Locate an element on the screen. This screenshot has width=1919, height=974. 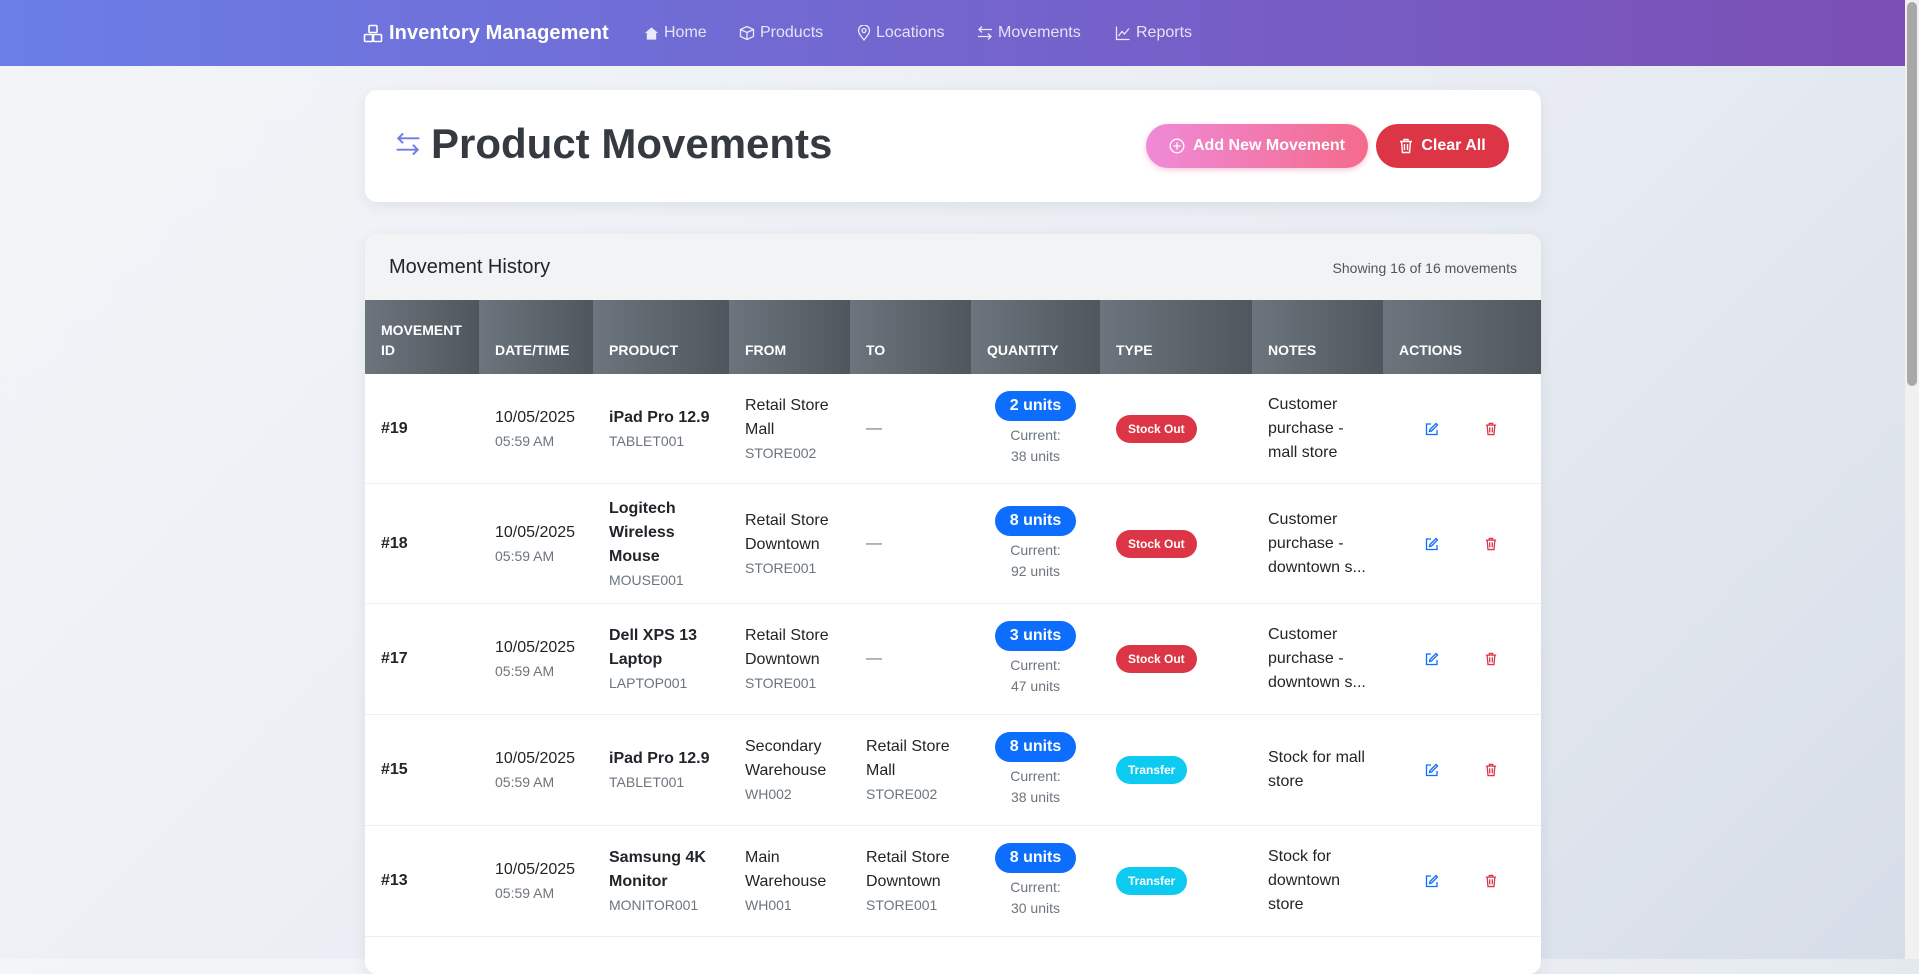
clear-all-button: Clear All is located at coordinates (1442, 146).